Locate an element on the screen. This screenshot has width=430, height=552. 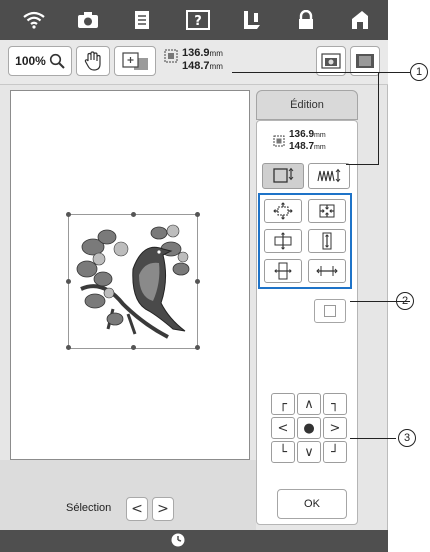
selection-next-button: > is located at coordinates (163, 509).